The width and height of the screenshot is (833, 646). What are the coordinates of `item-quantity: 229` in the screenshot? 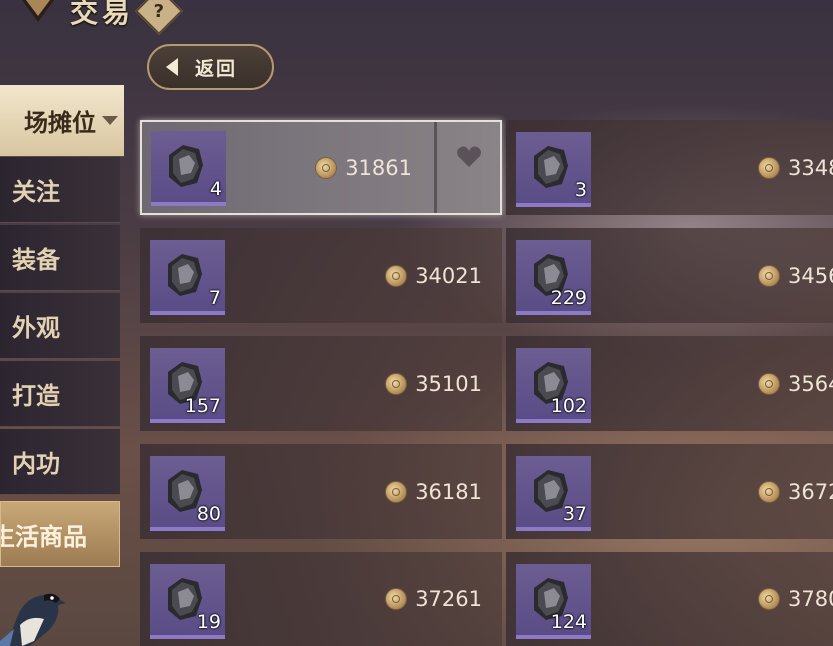 It's located at (568, 298).